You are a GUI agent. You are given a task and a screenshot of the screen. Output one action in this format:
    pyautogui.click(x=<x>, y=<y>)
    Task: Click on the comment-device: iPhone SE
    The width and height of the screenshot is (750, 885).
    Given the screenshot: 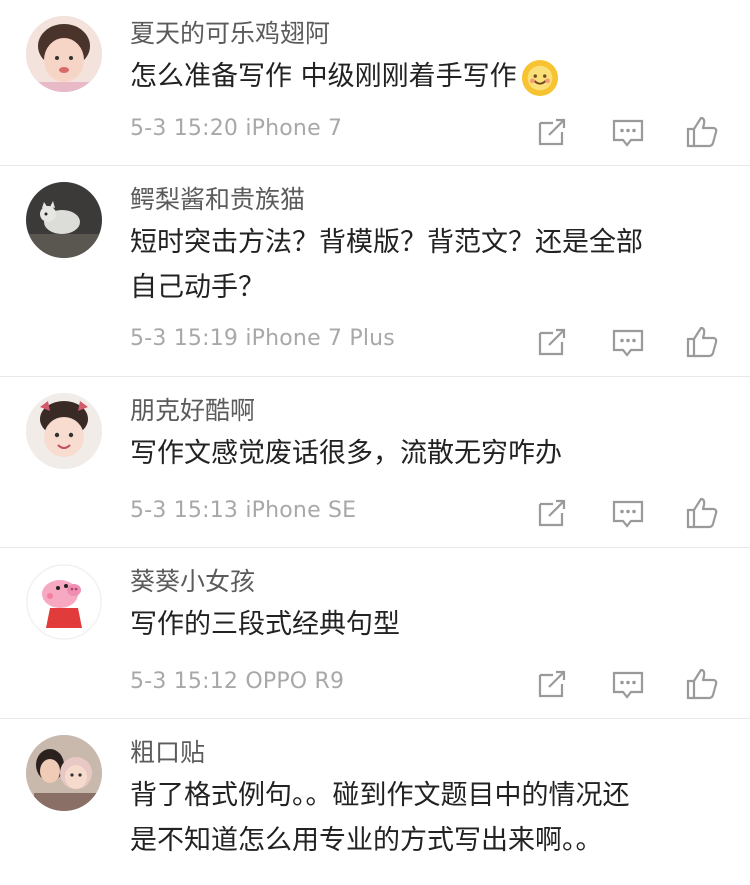 What is the action you would take?
    pyautogui.click(x=301, y=510)
    